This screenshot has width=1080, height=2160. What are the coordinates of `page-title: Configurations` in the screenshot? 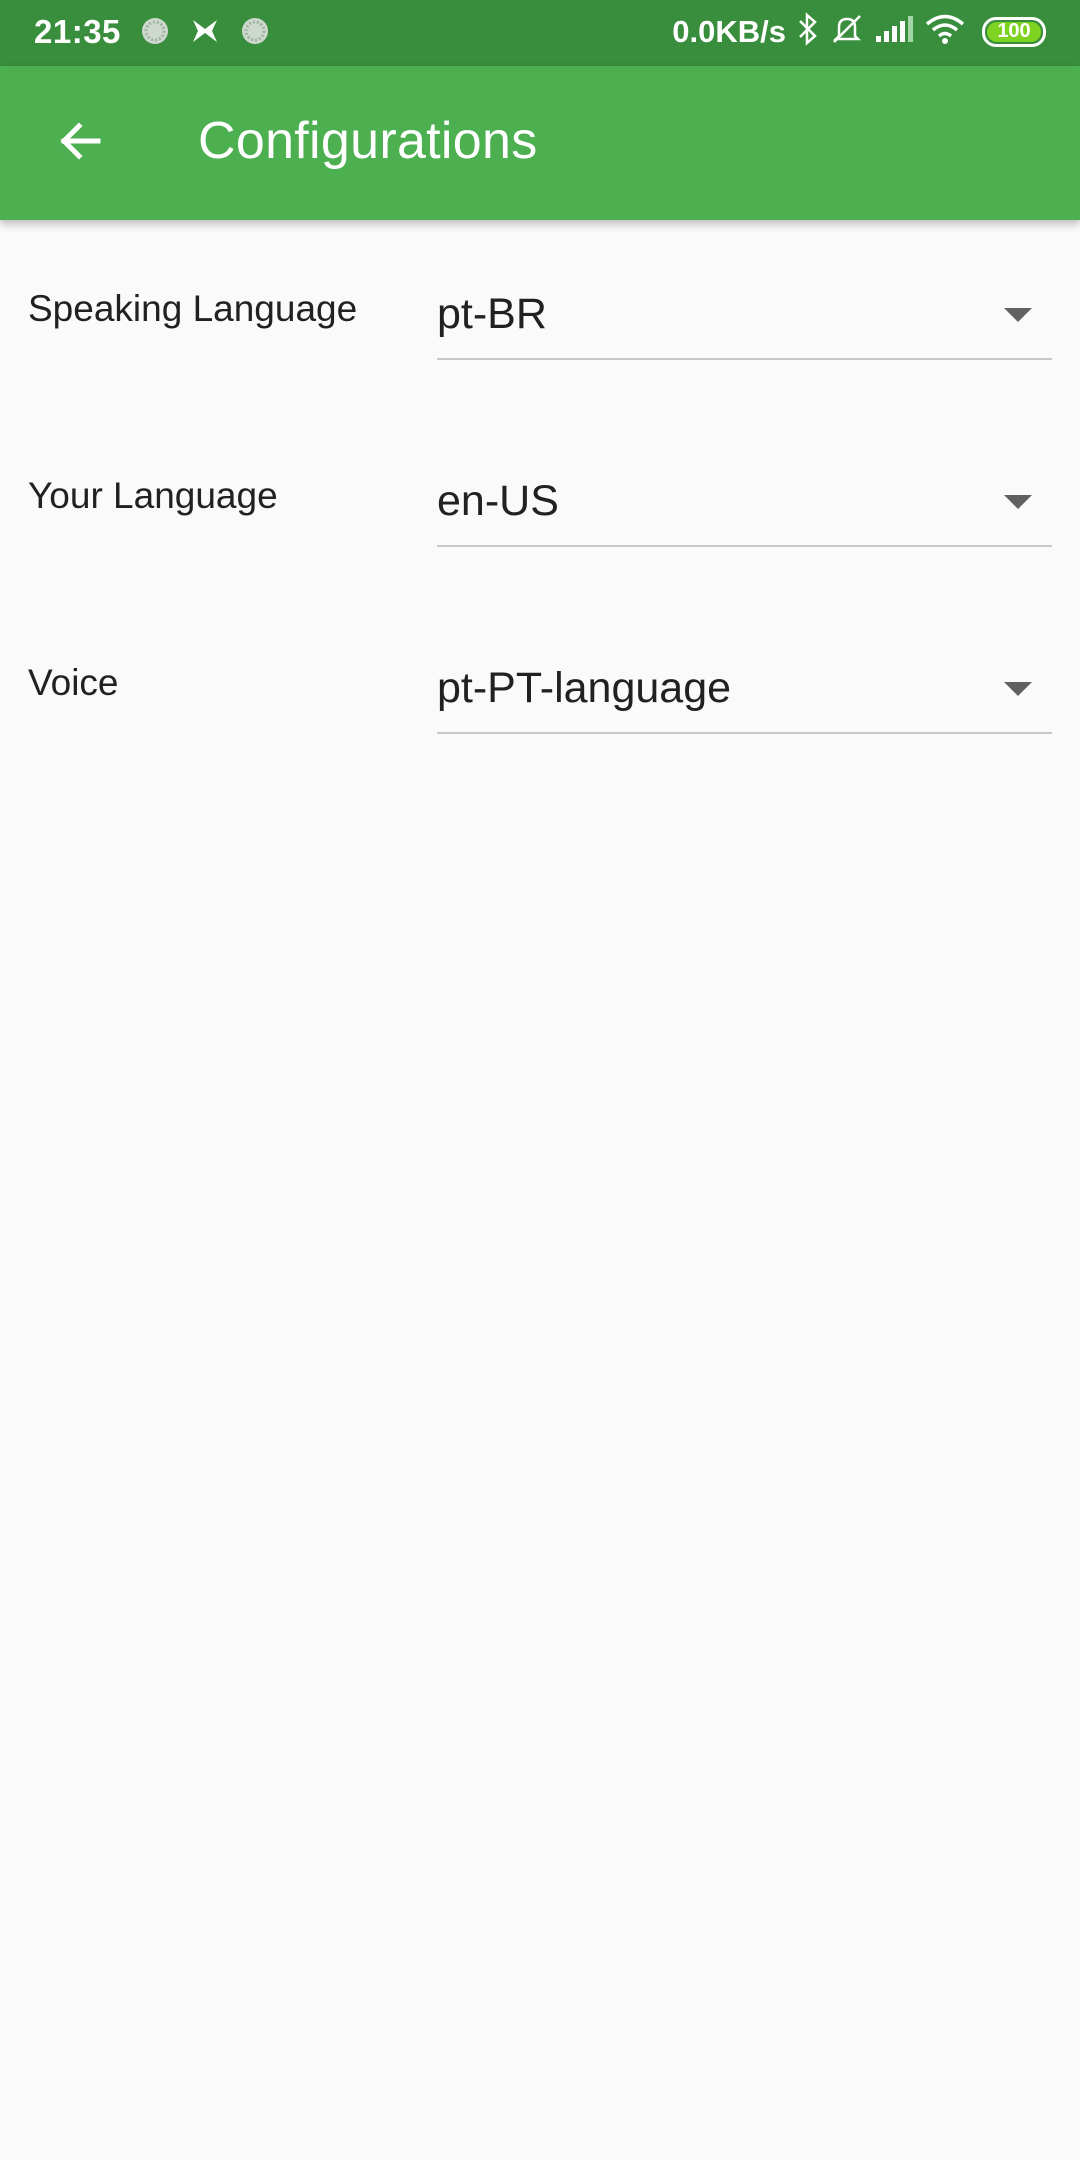 It's located at (368, 141).